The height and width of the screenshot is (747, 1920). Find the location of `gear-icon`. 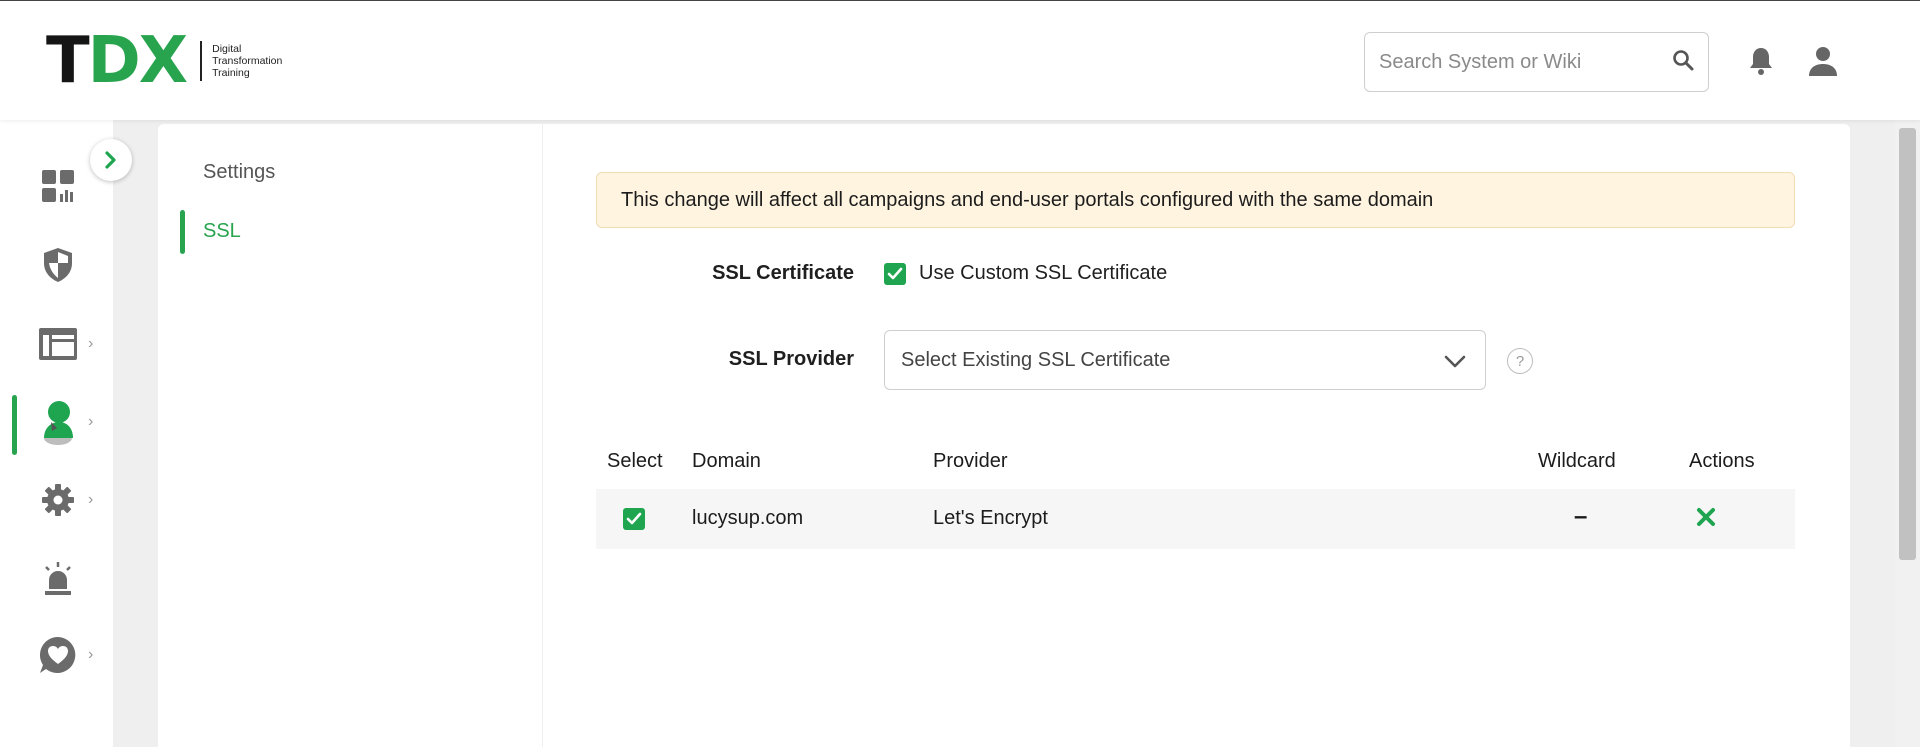

gear-icon is located at coordinates (58, 500).